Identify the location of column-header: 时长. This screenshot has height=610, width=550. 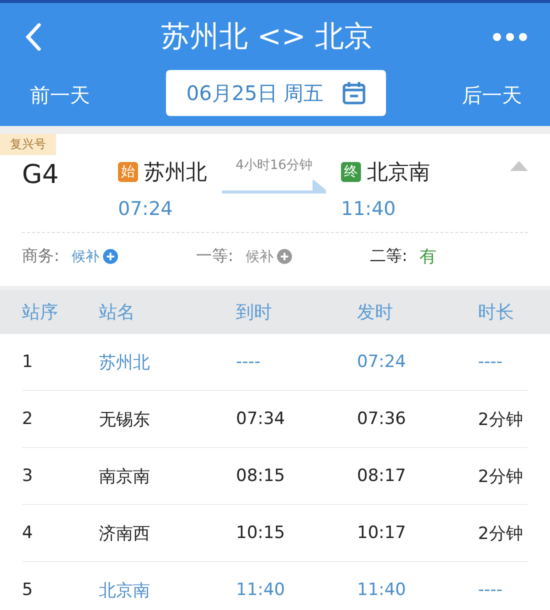
(496, 312).